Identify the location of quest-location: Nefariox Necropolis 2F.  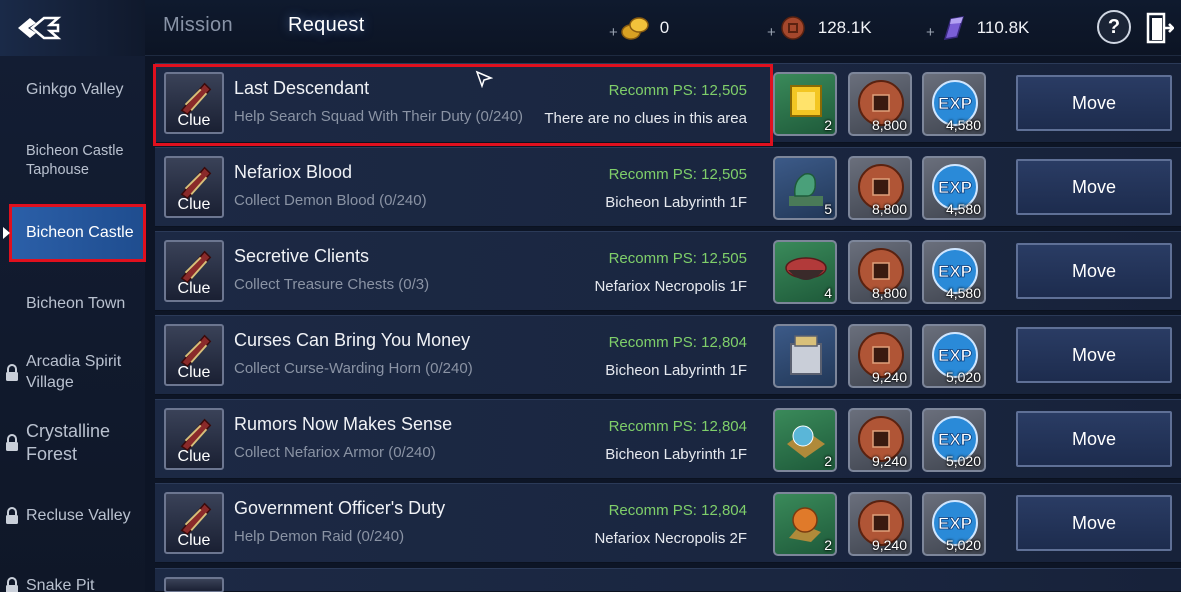
(670, 538).